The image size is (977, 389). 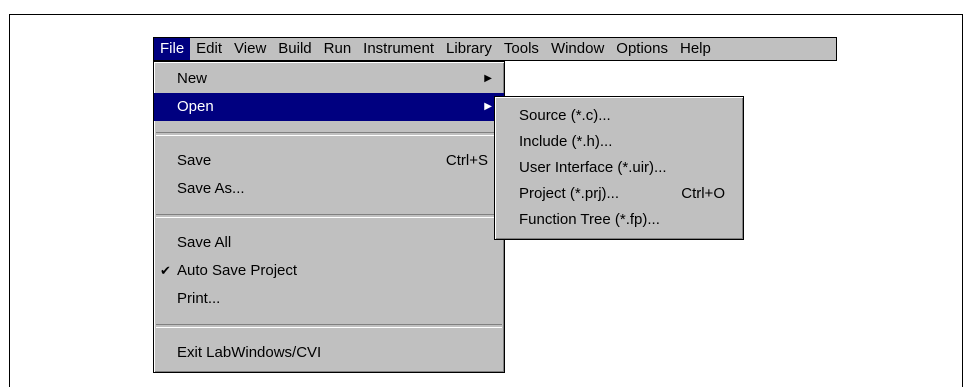 I want to click on file-save-all-label: Save All, so click(x=204, y=242).